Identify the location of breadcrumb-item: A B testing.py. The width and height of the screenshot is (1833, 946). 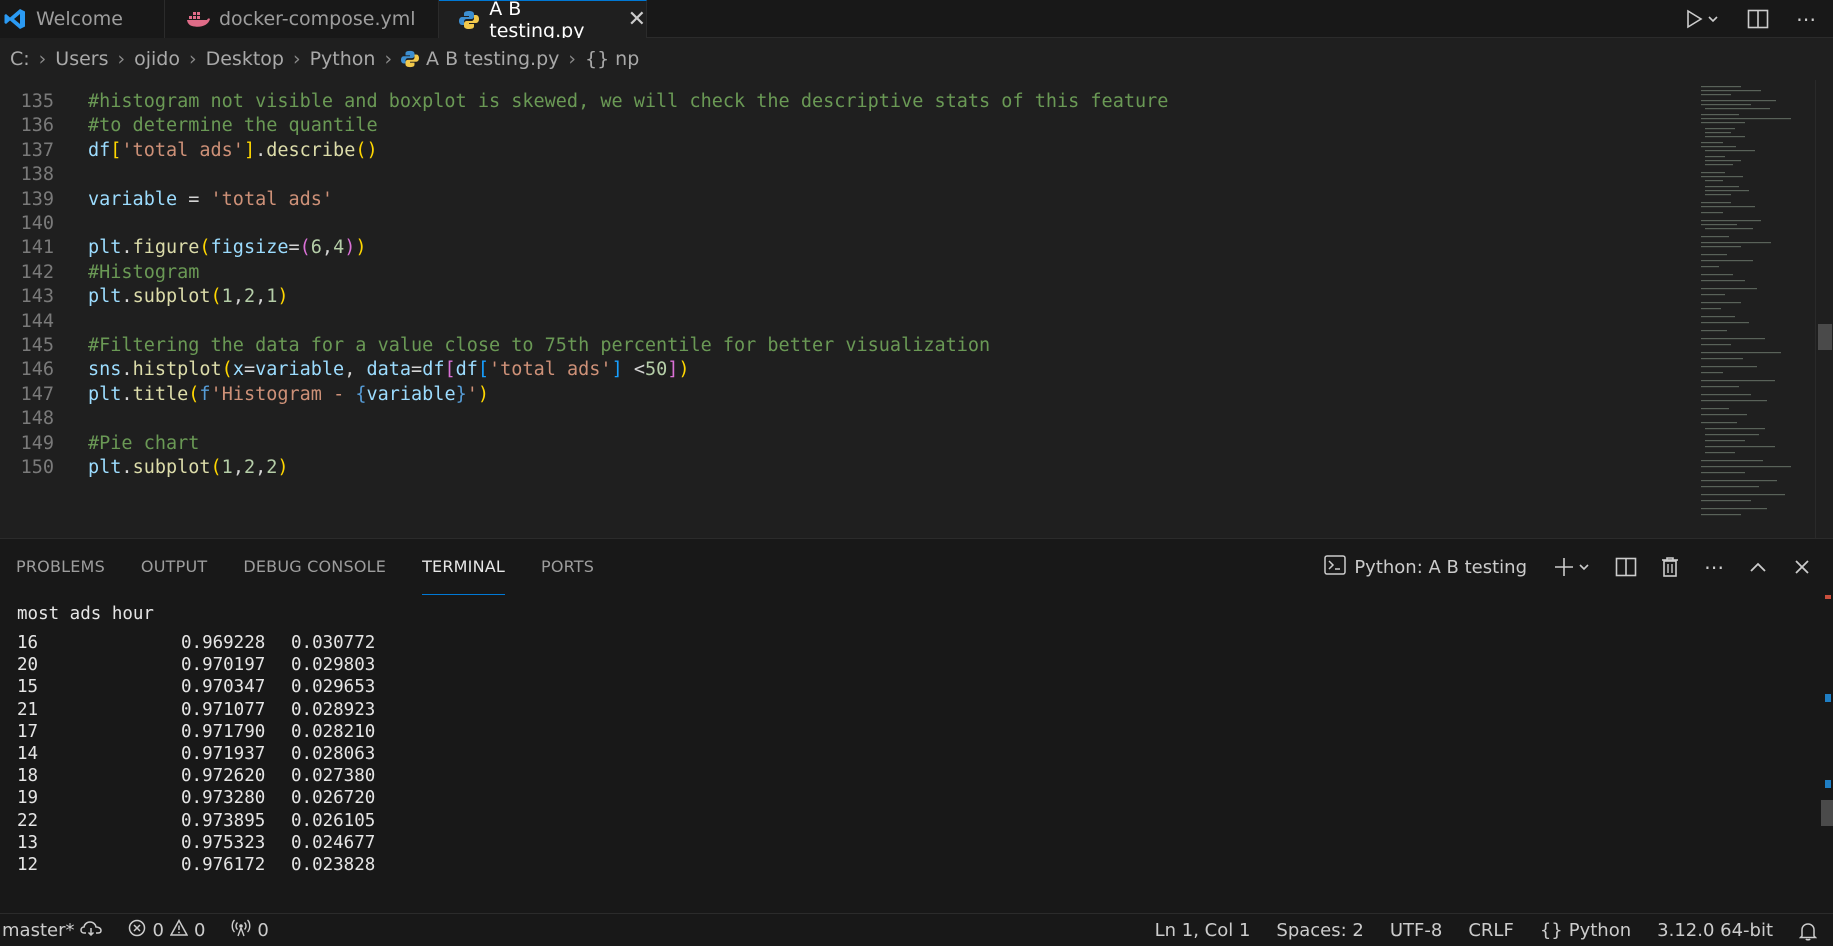
(492, 59).